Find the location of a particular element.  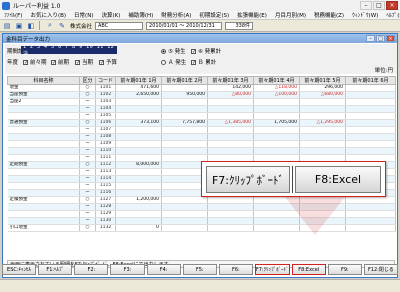

table-cell: 定積預金 is located at coordinates (43, 200).